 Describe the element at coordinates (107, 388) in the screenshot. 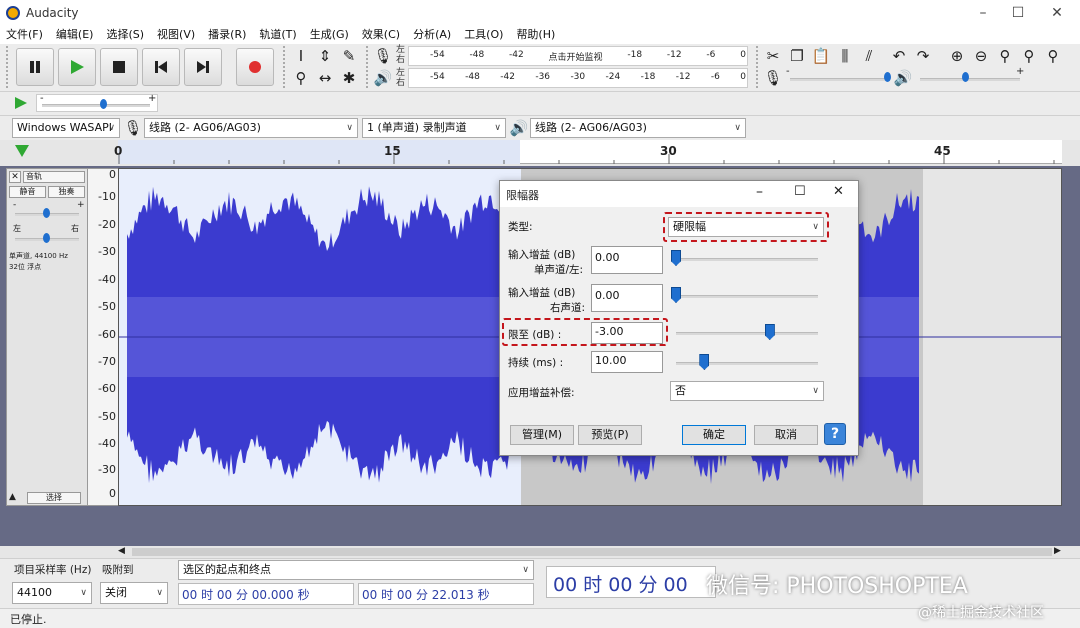

I see `db-label: -60` at that location.